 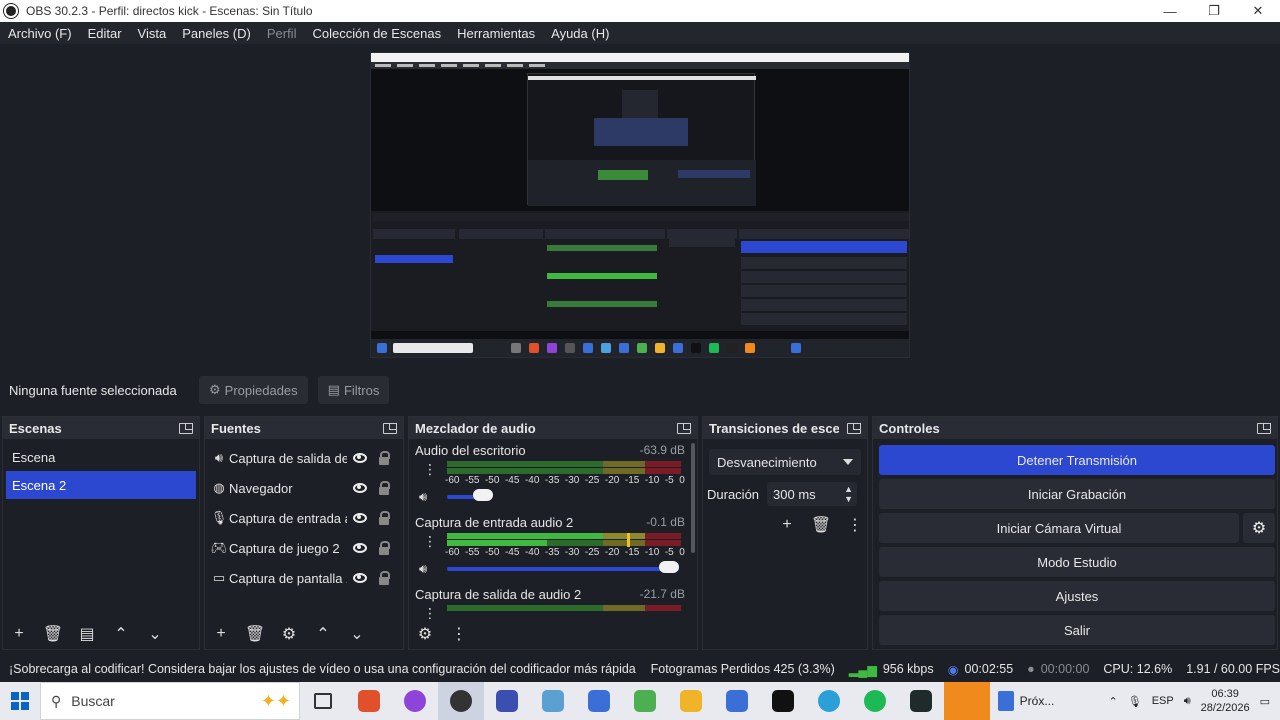 I want to click on advanced-audio-icon: ⚙, so click(x=425, y=634).